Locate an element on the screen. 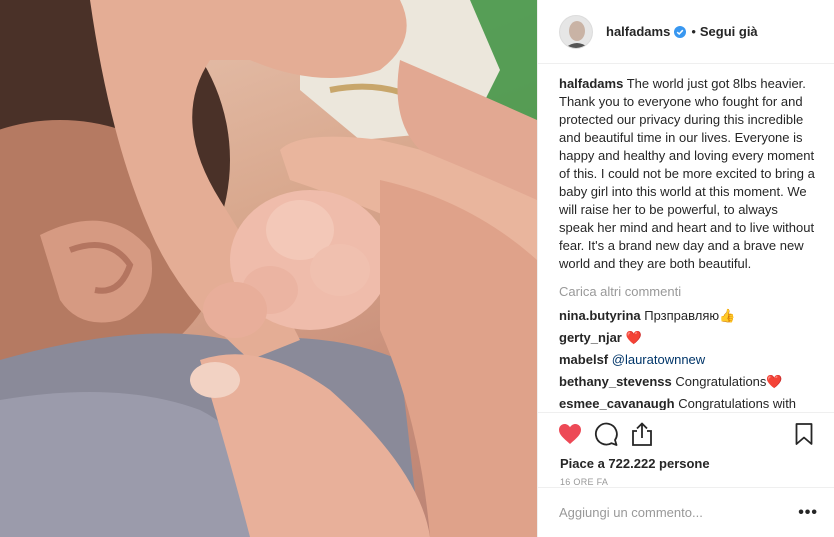  follow-status-button: Segui già is located at coordinates (729, 31).